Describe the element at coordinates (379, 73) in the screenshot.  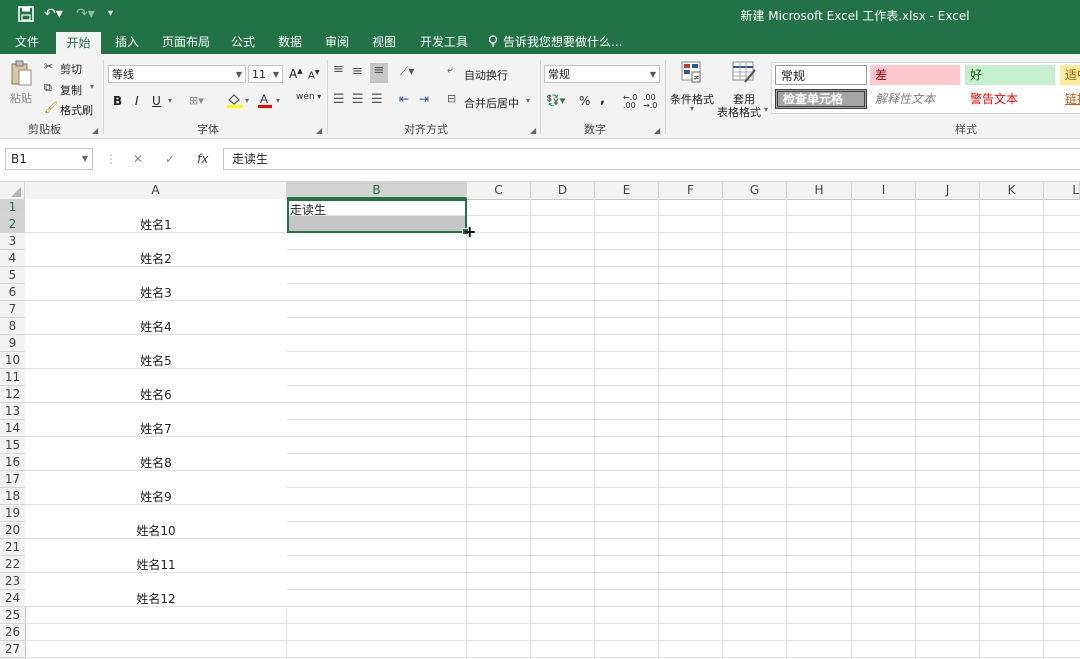
I see `align-bottom-icon: ≡` at that location.